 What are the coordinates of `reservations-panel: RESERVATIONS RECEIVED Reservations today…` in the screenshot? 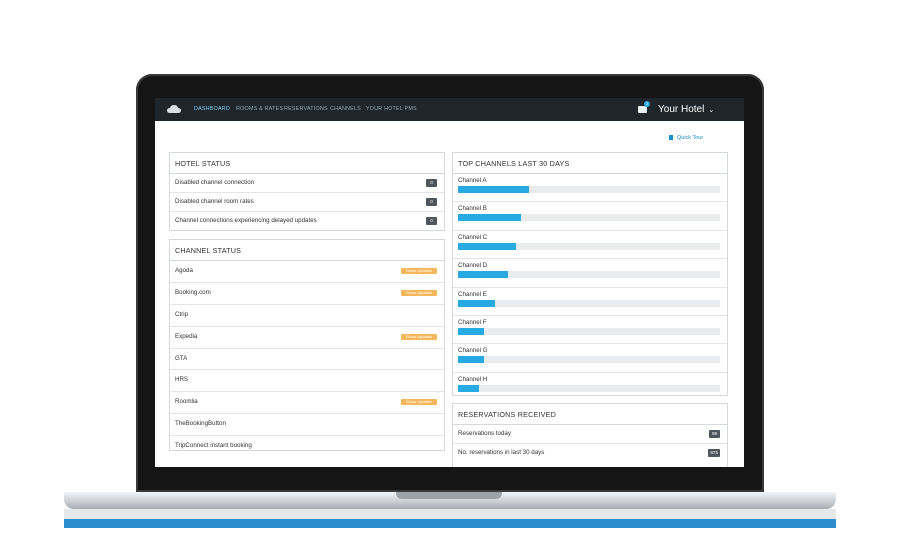 It's located at (590, 435).